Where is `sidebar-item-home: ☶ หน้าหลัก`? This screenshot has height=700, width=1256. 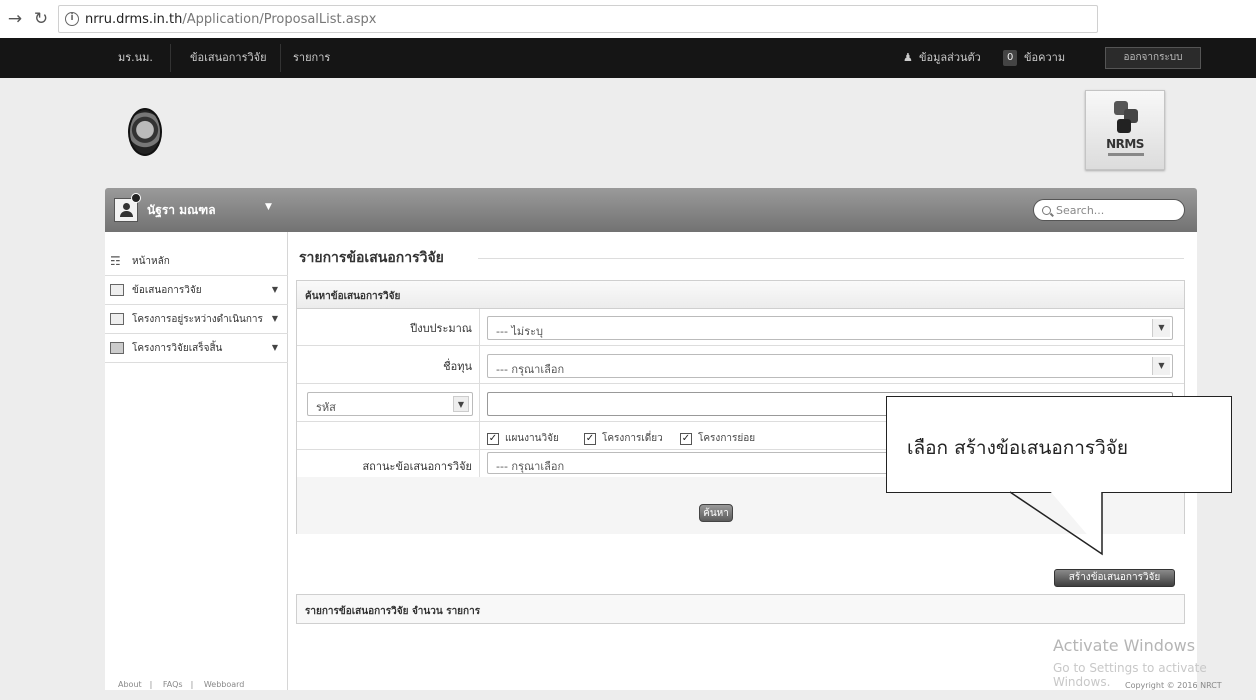
sidebar-item-home: ☶ หน้าหลัก is located at coordinates (196, 261).